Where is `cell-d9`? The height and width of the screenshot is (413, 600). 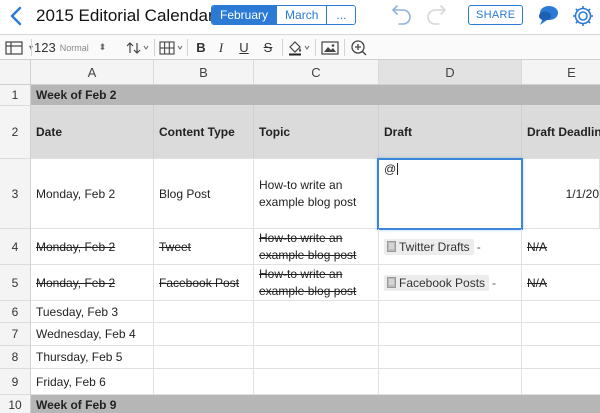 cell-d9 is located at coordinates (450, 382).